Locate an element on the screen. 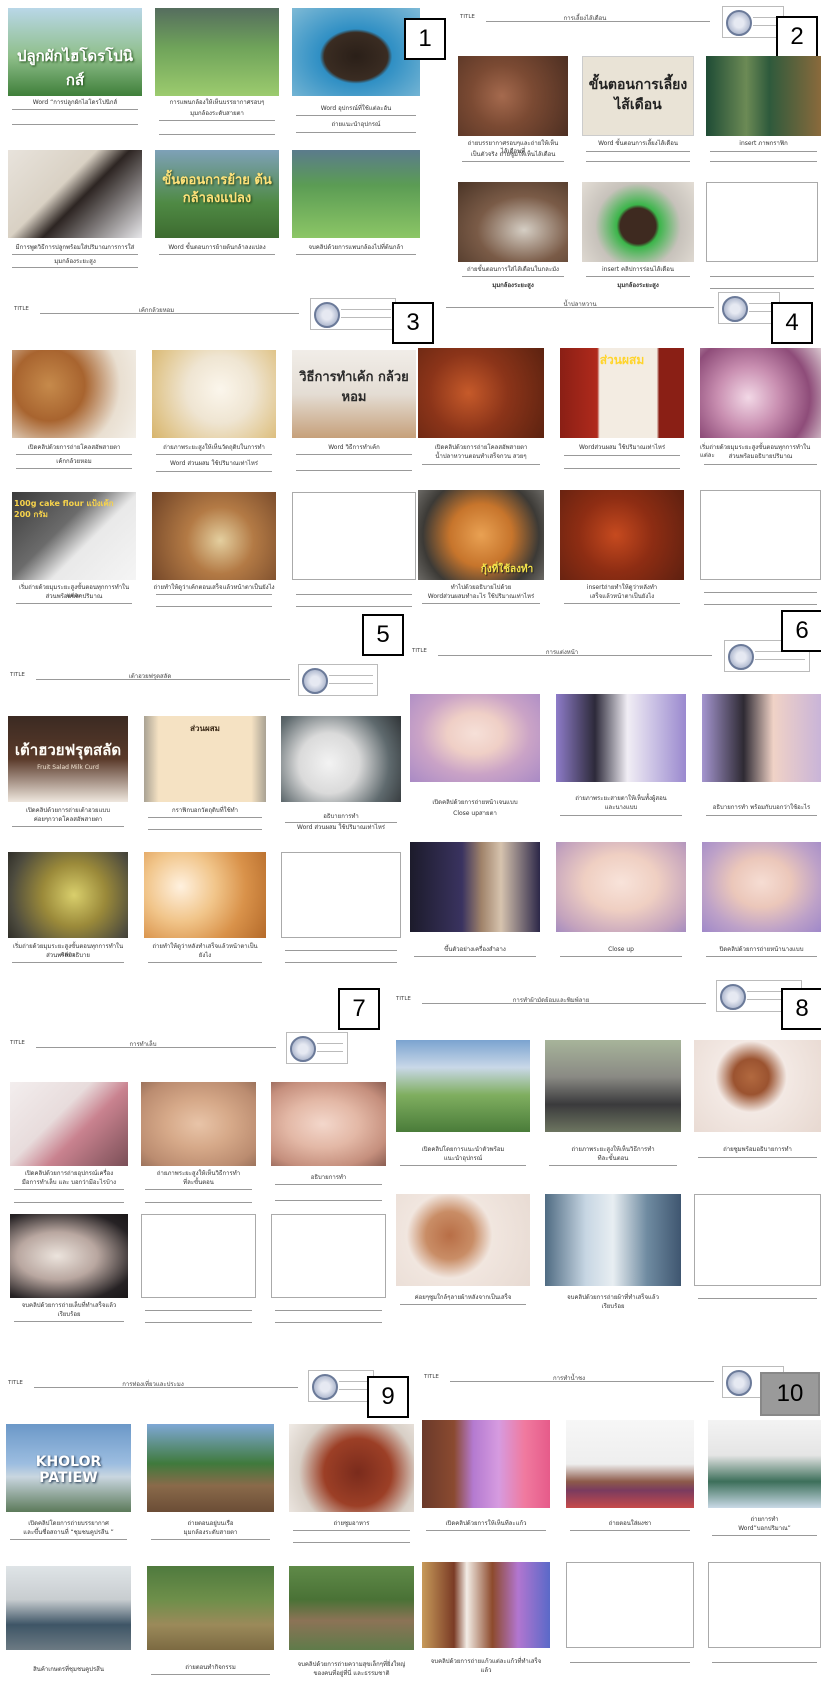 This screenshot has width=821, height=1683. caption: ถ่ายแนะนำอุปกรณ์ is located at coordinates (356, 124).